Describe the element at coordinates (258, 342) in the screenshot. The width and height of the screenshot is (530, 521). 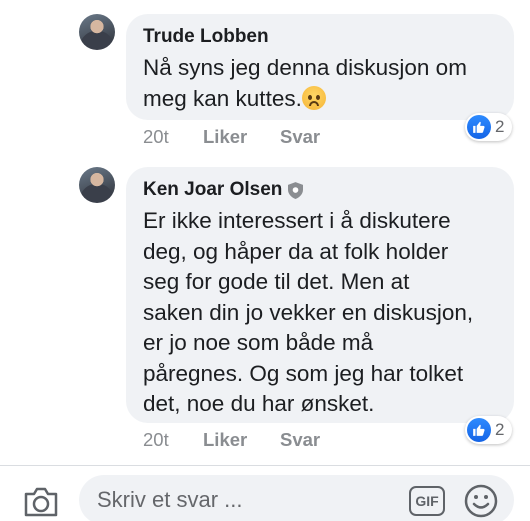
I see `comment-line: er jo noe som både må` at that location.